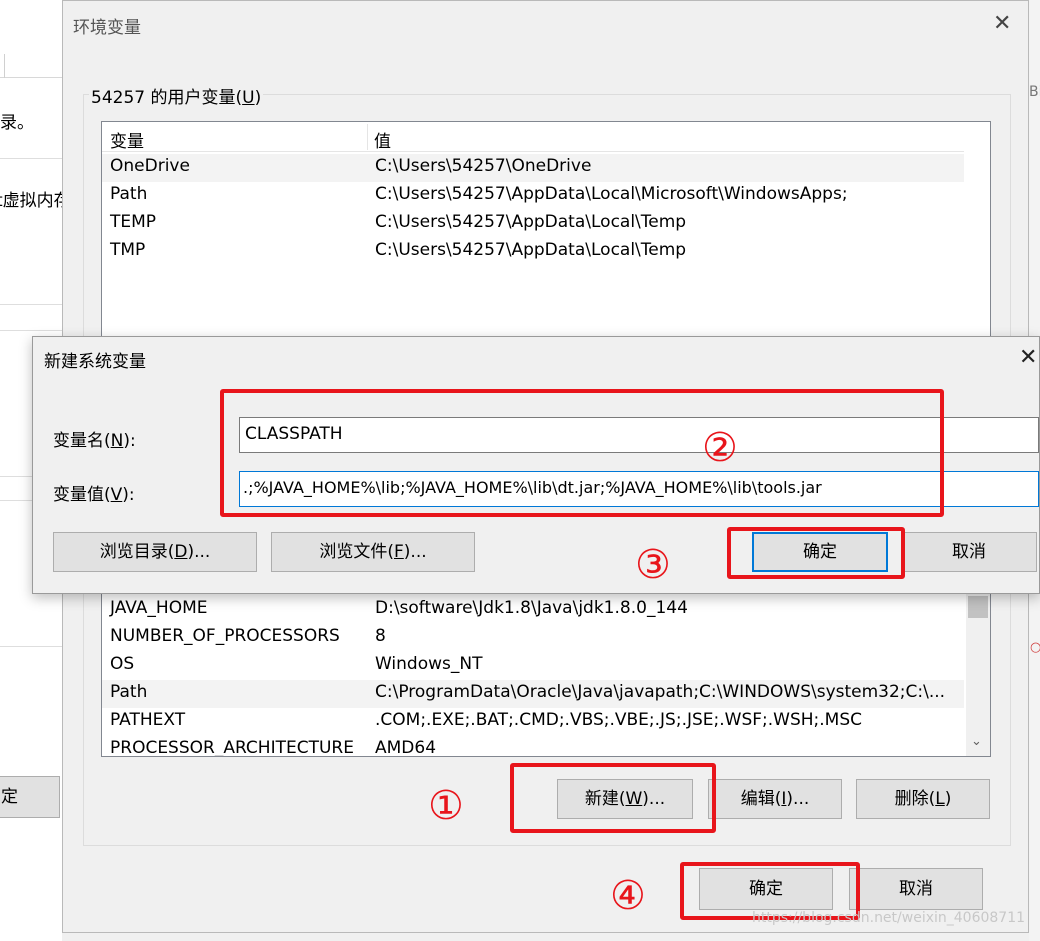 The width and height of the screenshot is (1040, 941). I want to click on background-ok-button: 定, so click(30, 797).